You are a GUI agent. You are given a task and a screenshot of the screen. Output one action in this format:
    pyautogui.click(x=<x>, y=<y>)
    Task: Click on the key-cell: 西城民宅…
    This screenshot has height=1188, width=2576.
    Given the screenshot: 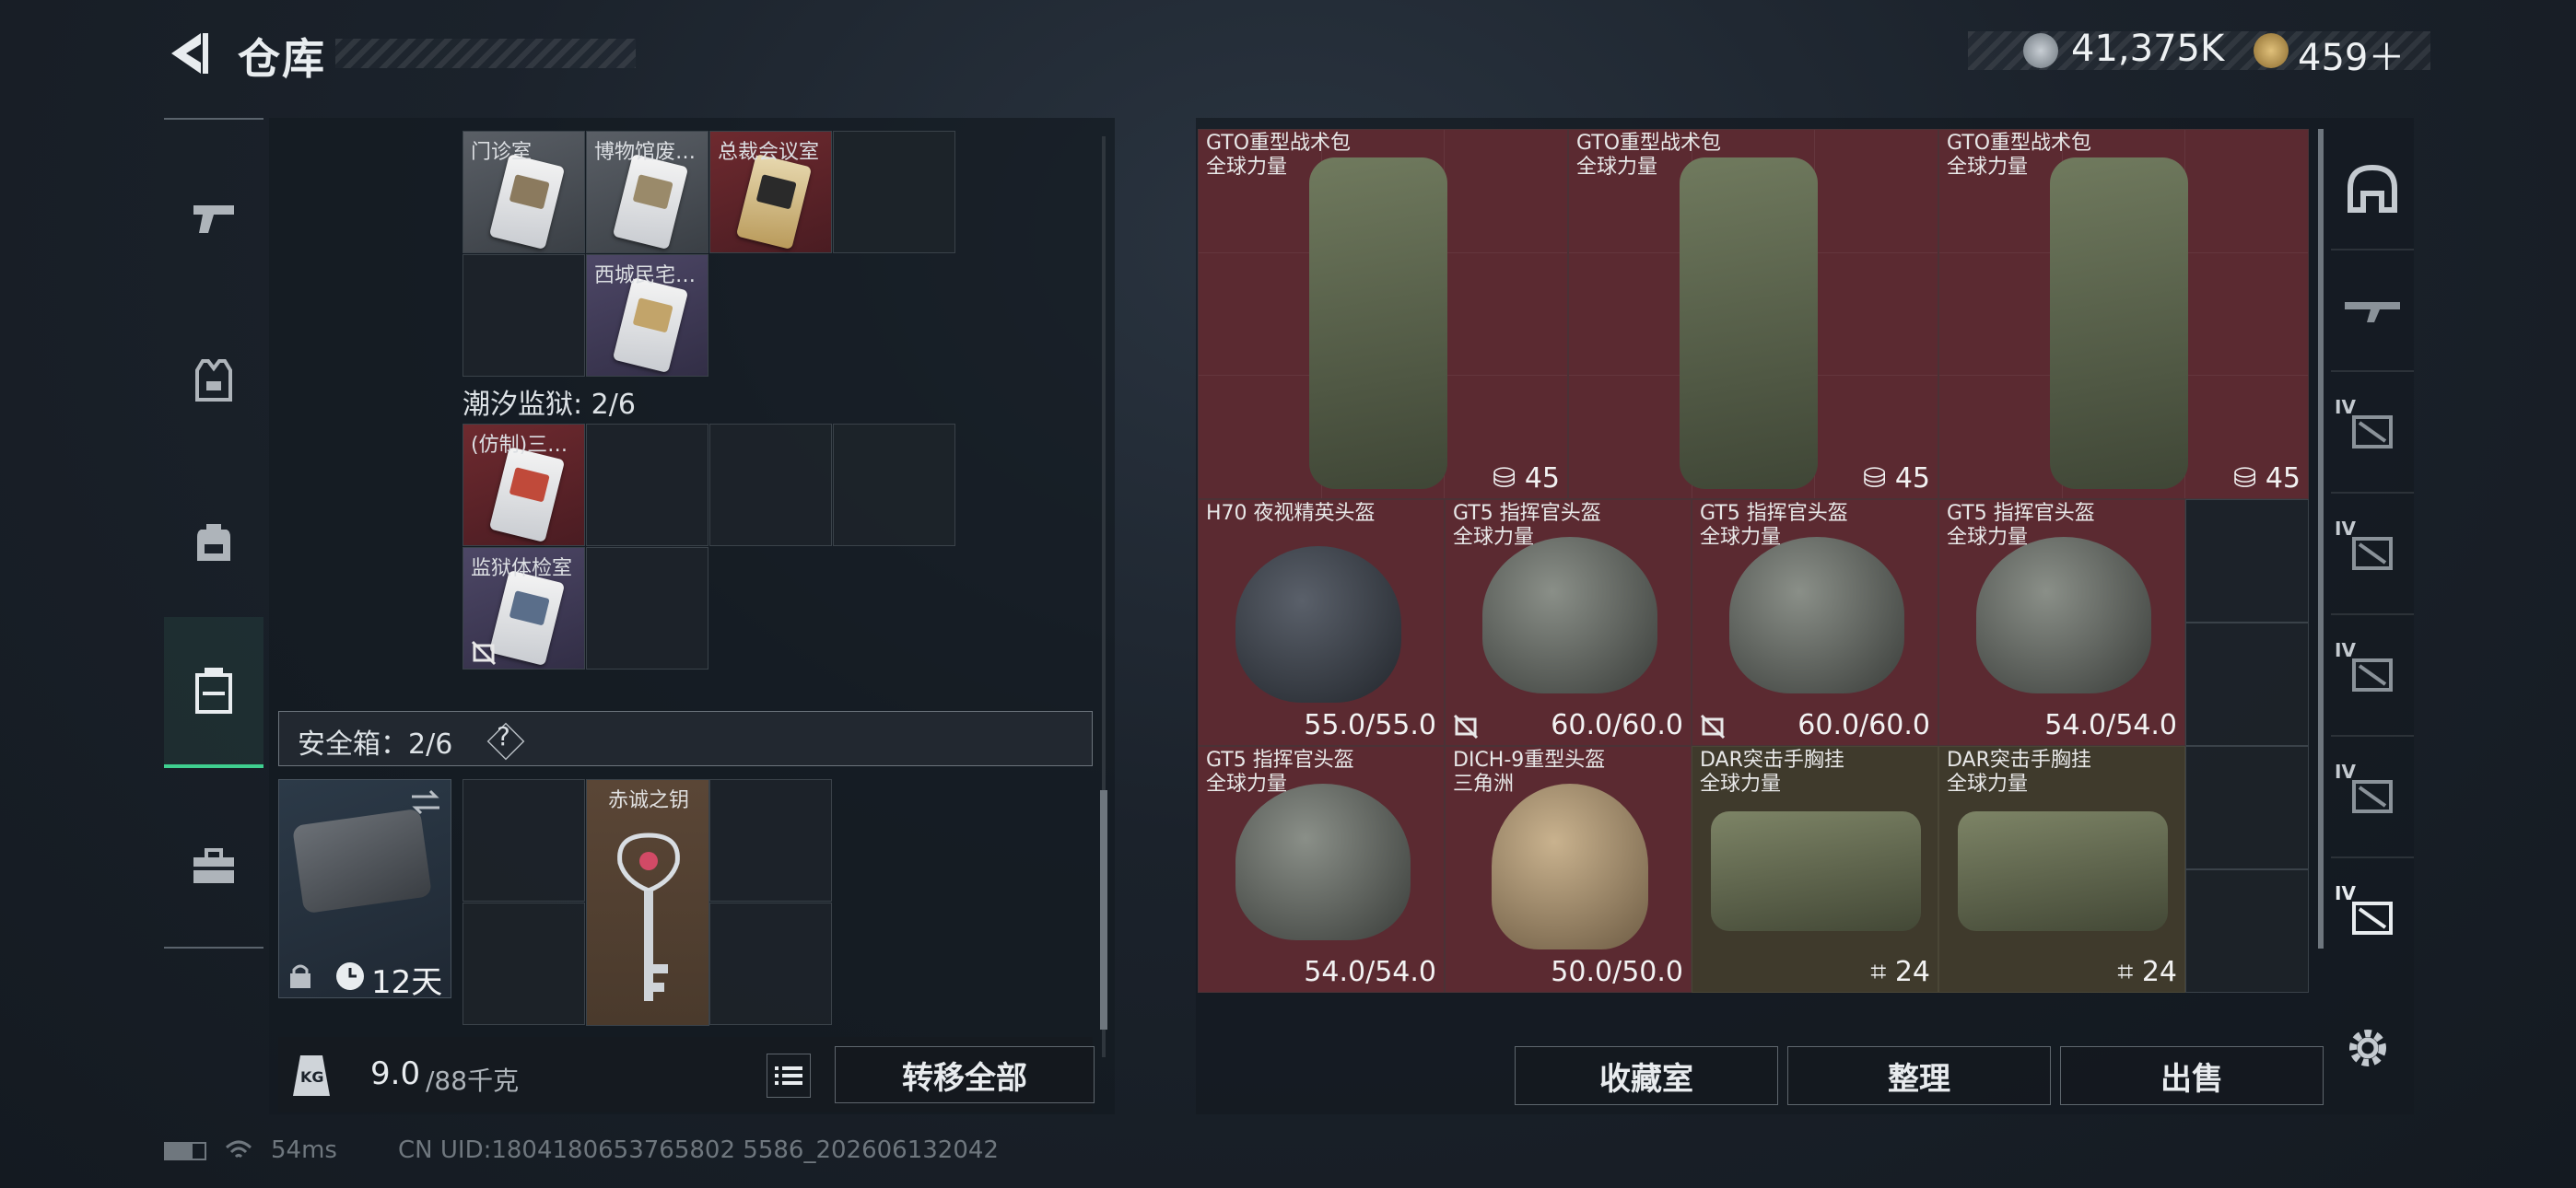 What is the action you would take?
    pyautogui.click(x=647, y=315)
    